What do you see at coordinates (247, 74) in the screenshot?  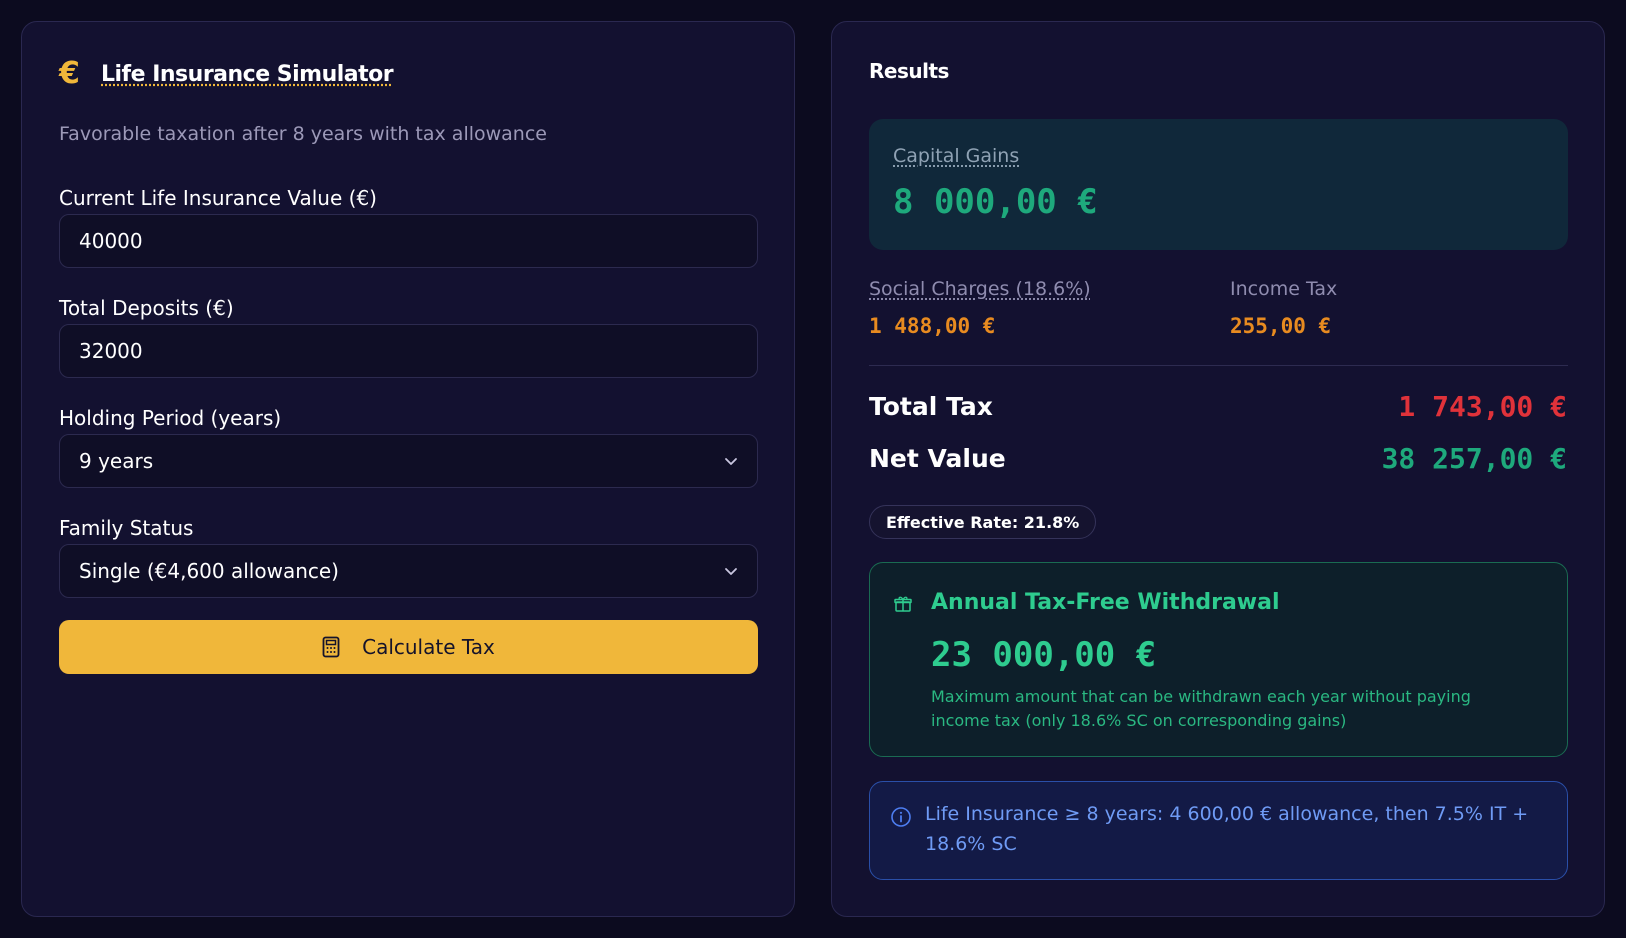 I see `app-title: Life Insurance Simulator` at bounding box center [247, 74].